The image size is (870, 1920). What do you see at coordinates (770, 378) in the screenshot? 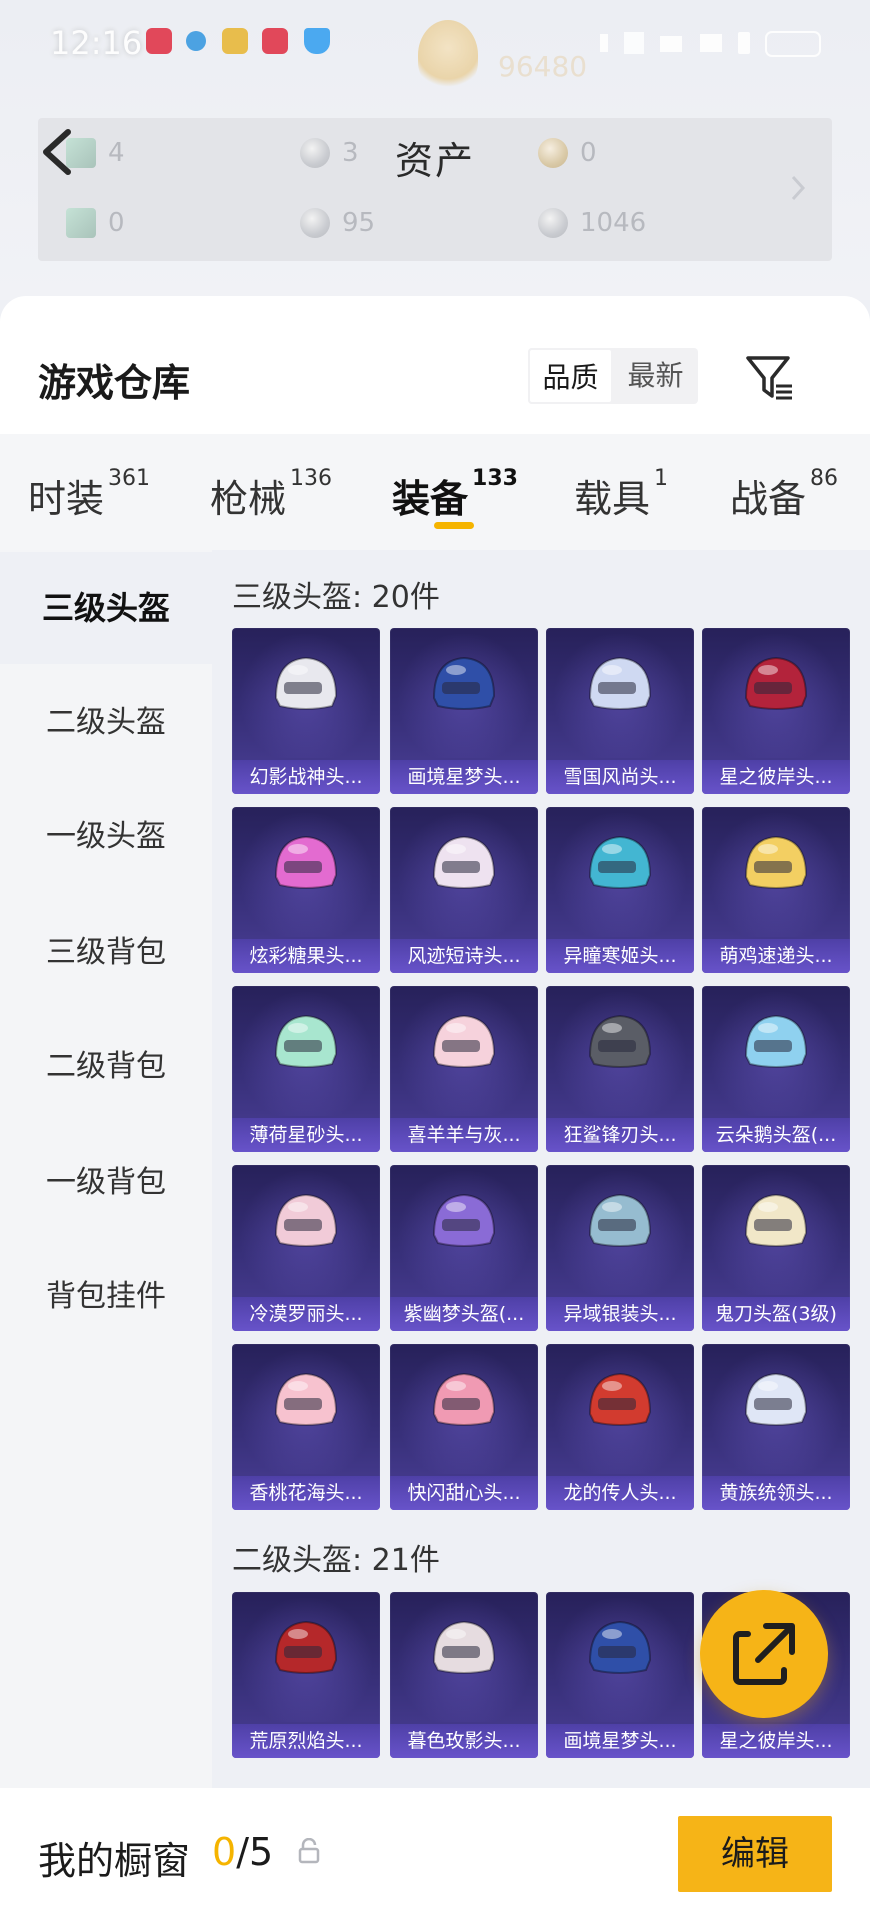
I see `filter-button` at bounding box center [770, 378].